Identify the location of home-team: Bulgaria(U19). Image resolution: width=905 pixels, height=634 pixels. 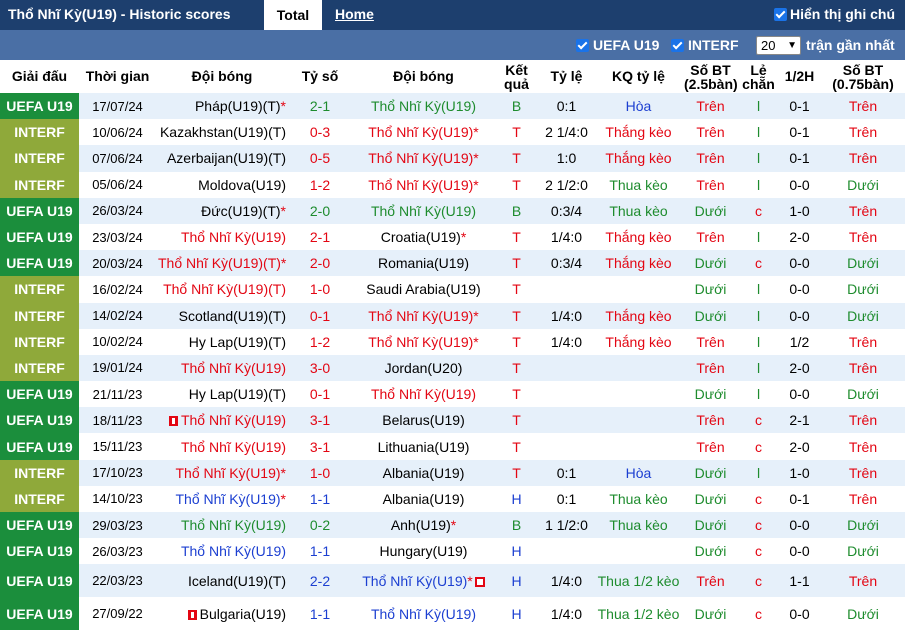
(222, 614).